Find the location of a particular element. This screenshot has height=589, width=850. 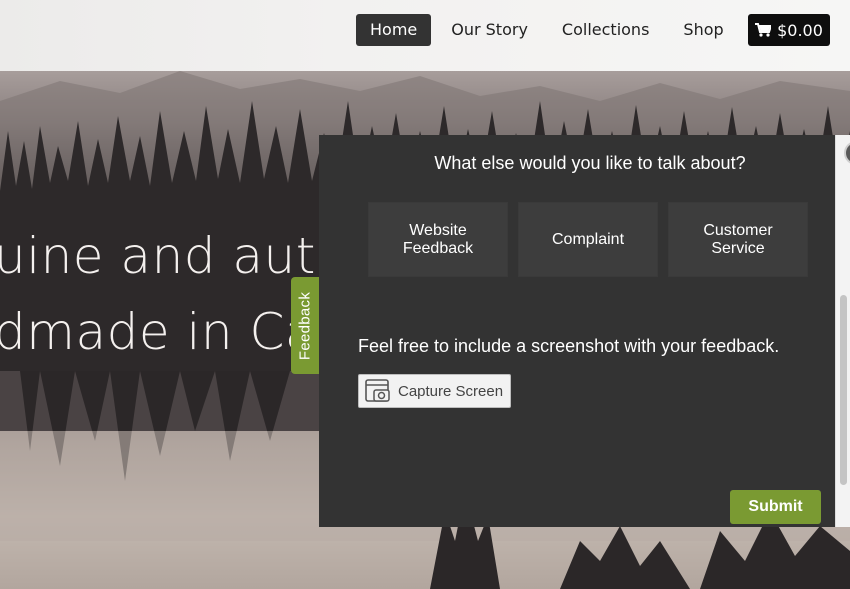

topic-complaint: Complaint is located at coordinates (588, 239).